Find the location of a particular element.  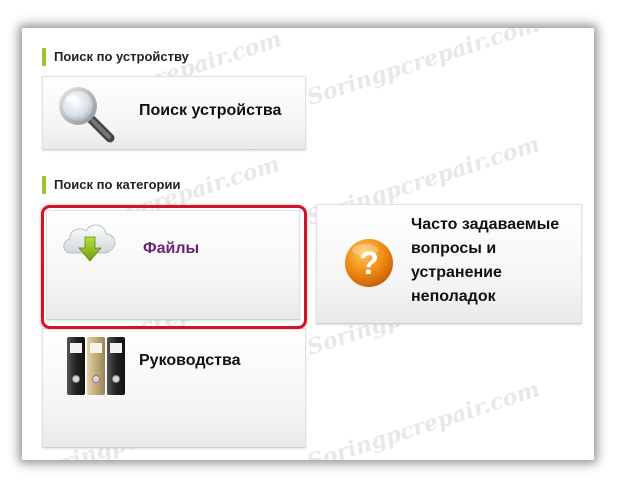

files-card: Файлы is located at coordinates (173, 265).